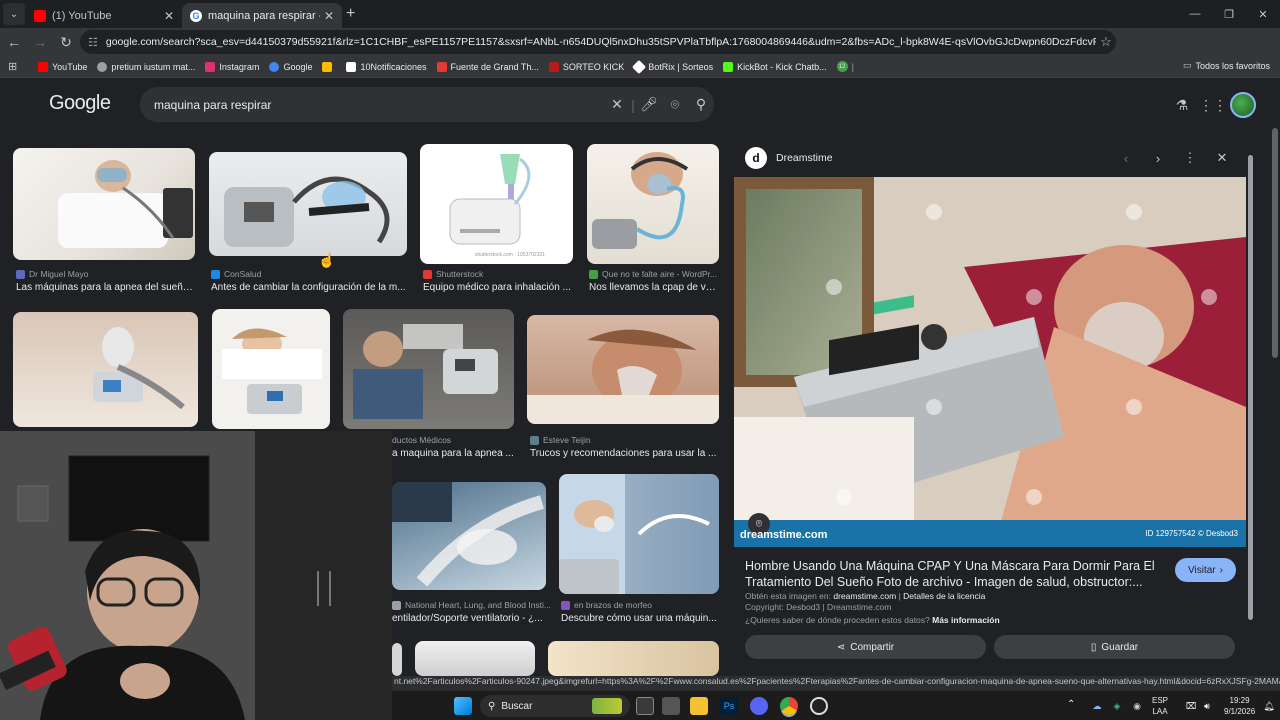 This screenshot has height=720, width=1280. I want to click on tray-app-icon: ◉, so click(1137, 706).